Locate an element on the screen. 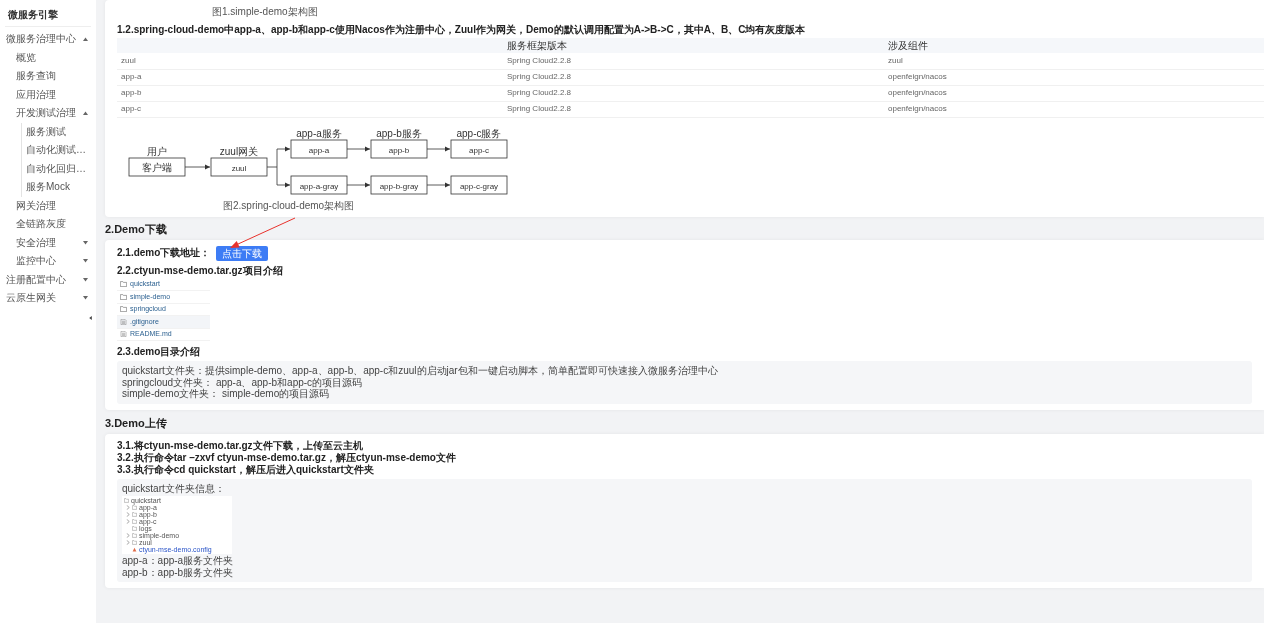 Image resolution: width=1264 pixels, height=623 pixels. step-text: 3.2.执行命令tar –zxvf ctyun-mse-demo.tar.gz，解压ctyun-mse-demo文件 is located at coordinates (287, 457).